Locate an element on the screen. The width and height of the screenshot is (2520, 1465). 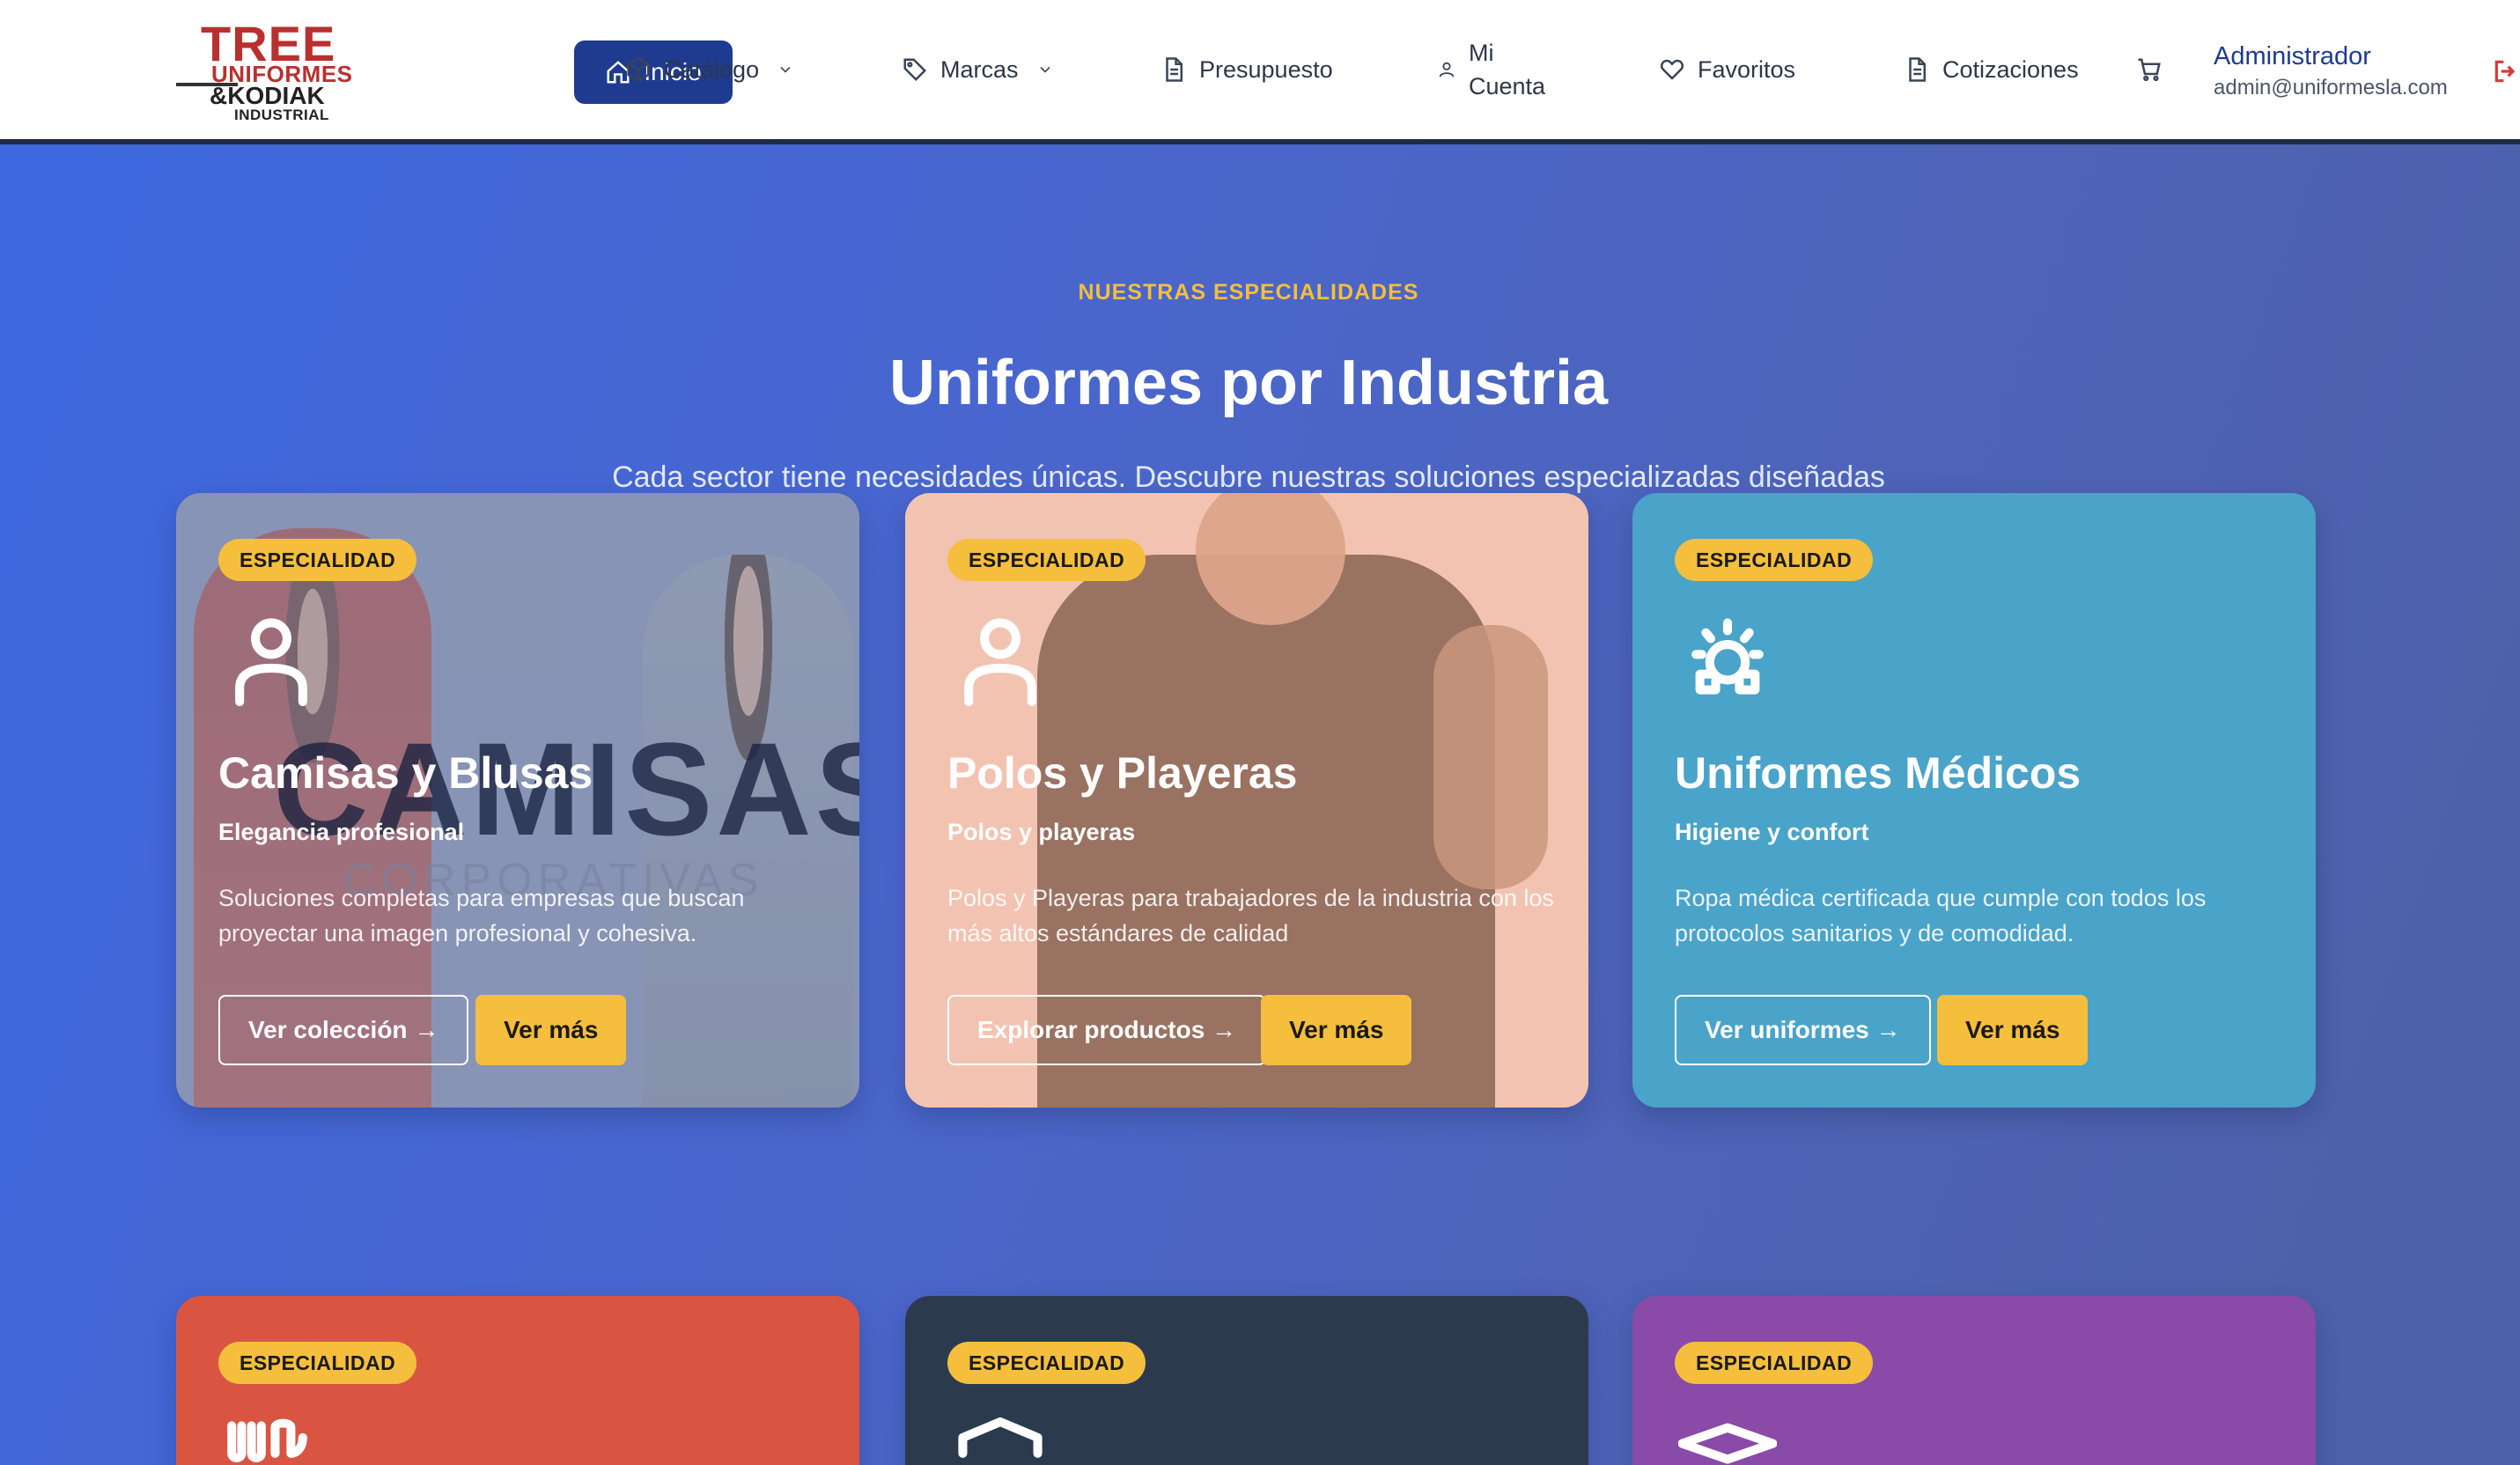
logout-button is located at coordinates (2506, 71).